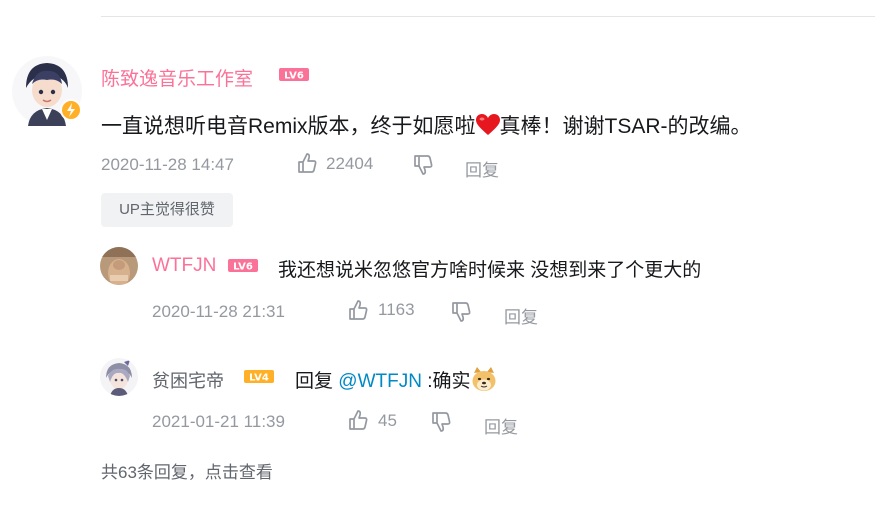  Describe the element at coordinates (167, 164) in the screenshot. I see `comment-timestamp: 2020-11-28 14:47` at that location.